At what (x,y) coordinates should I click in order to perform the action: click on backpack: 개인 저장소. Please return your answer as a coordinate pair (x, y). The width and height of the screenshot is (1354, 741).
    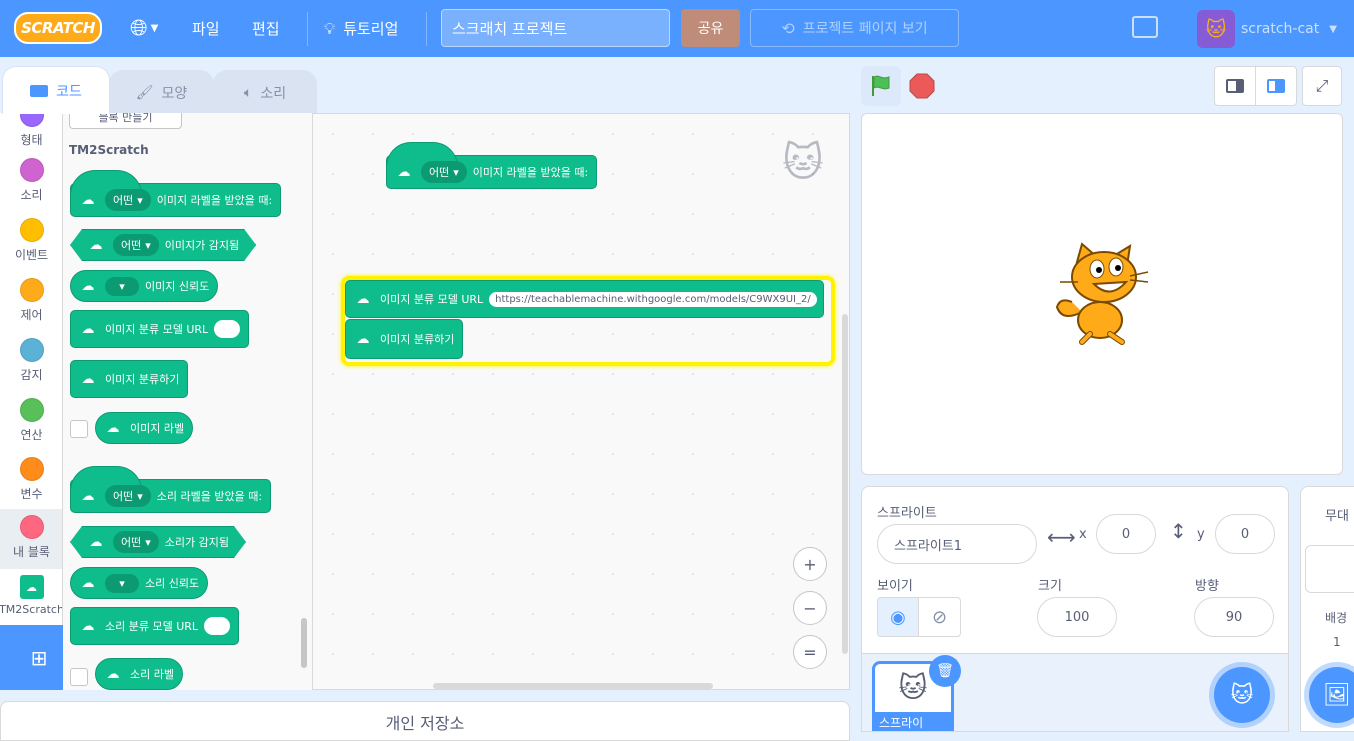
    Looking at the image, I should click on (425, 721).